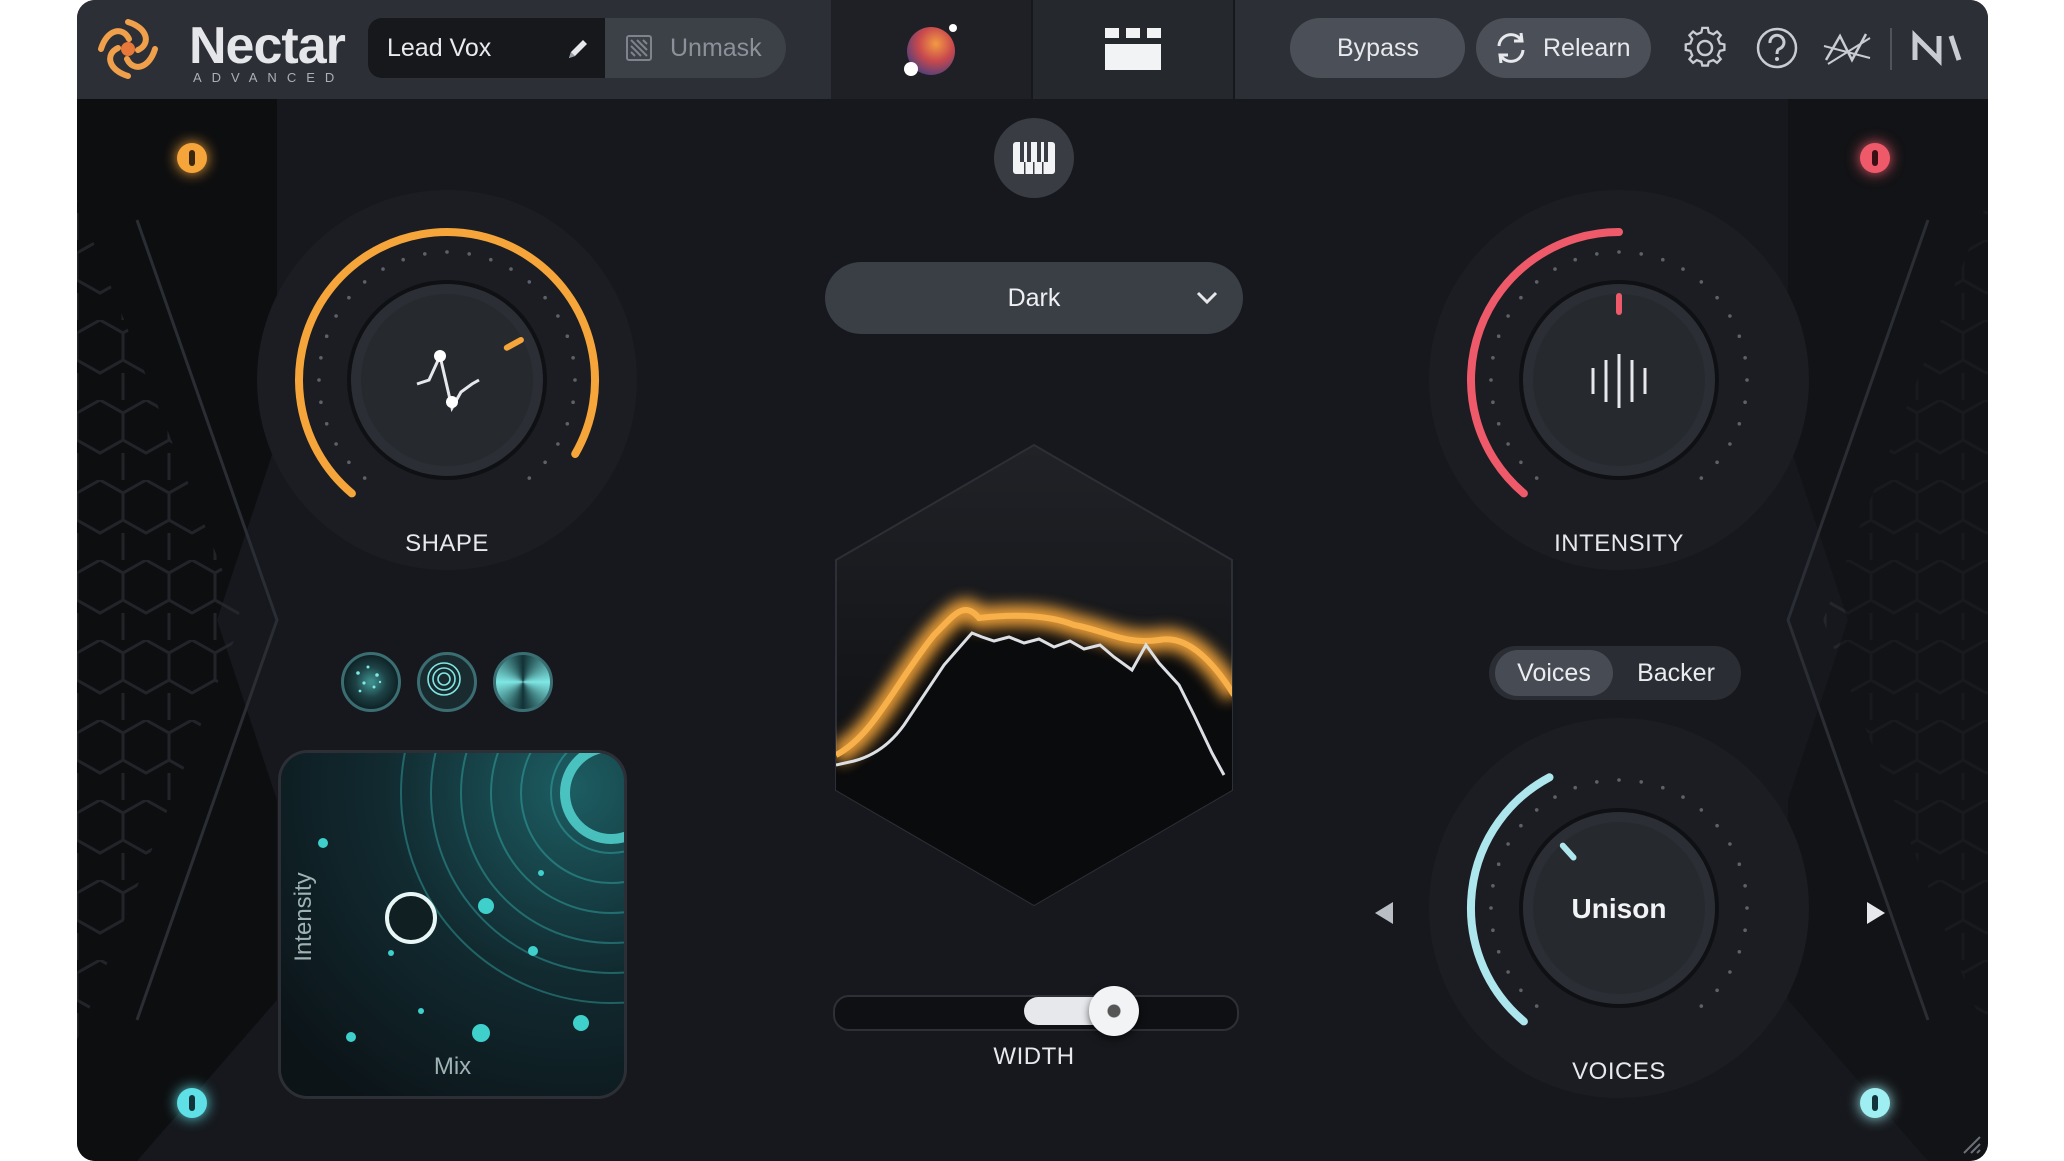 This screenshot has width=2064, height=1161. What do you see at coordinates (695, 48) in the screenshot?
I see `unmask-button: Unmask` at bounding box center [695, 48].